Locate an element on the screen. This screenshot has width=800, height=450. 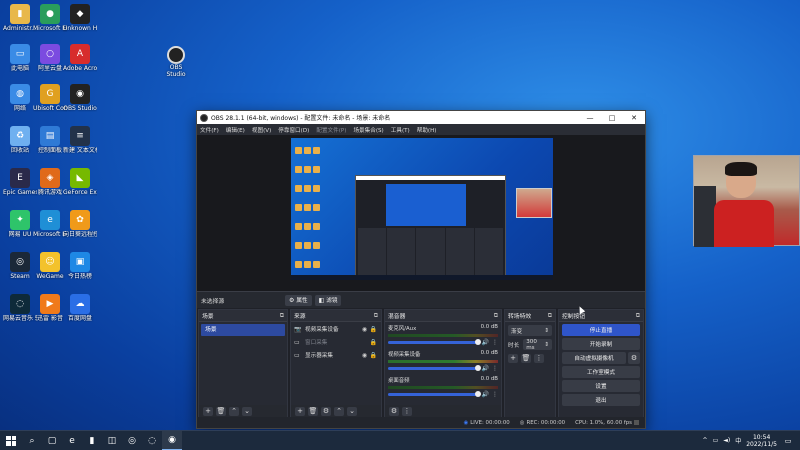
desktop-icon: ●Microsoft Edge is located at coordinates (50, 18).